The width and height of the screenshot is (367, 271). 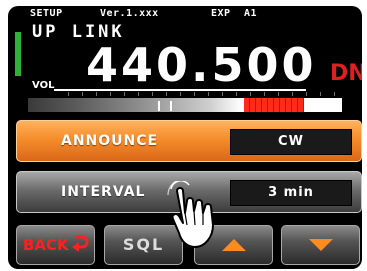 I want to click on shift-direction-indicator: DN, so click(x=346, y=73).